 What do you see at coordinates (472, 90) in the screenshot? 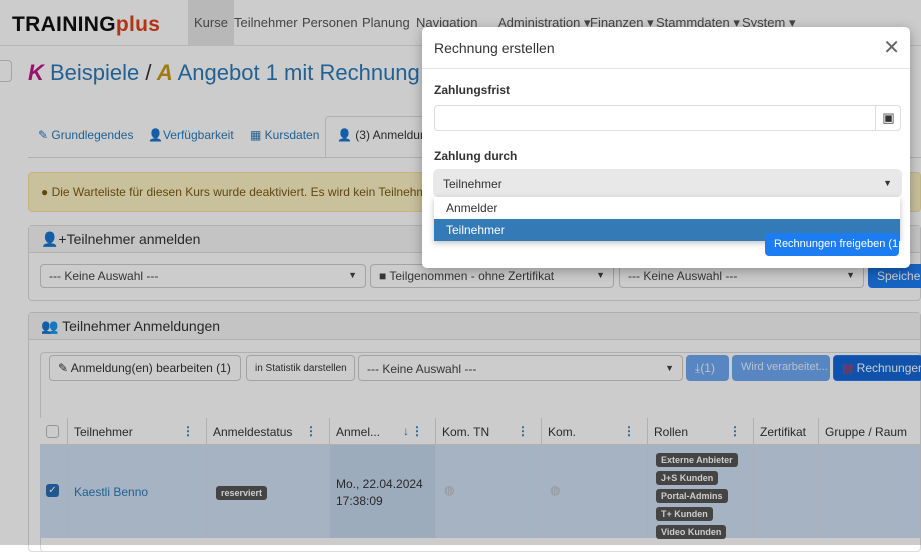
I see `deadline-label: Zahlungsfrist` at bounding box center [472, 90].